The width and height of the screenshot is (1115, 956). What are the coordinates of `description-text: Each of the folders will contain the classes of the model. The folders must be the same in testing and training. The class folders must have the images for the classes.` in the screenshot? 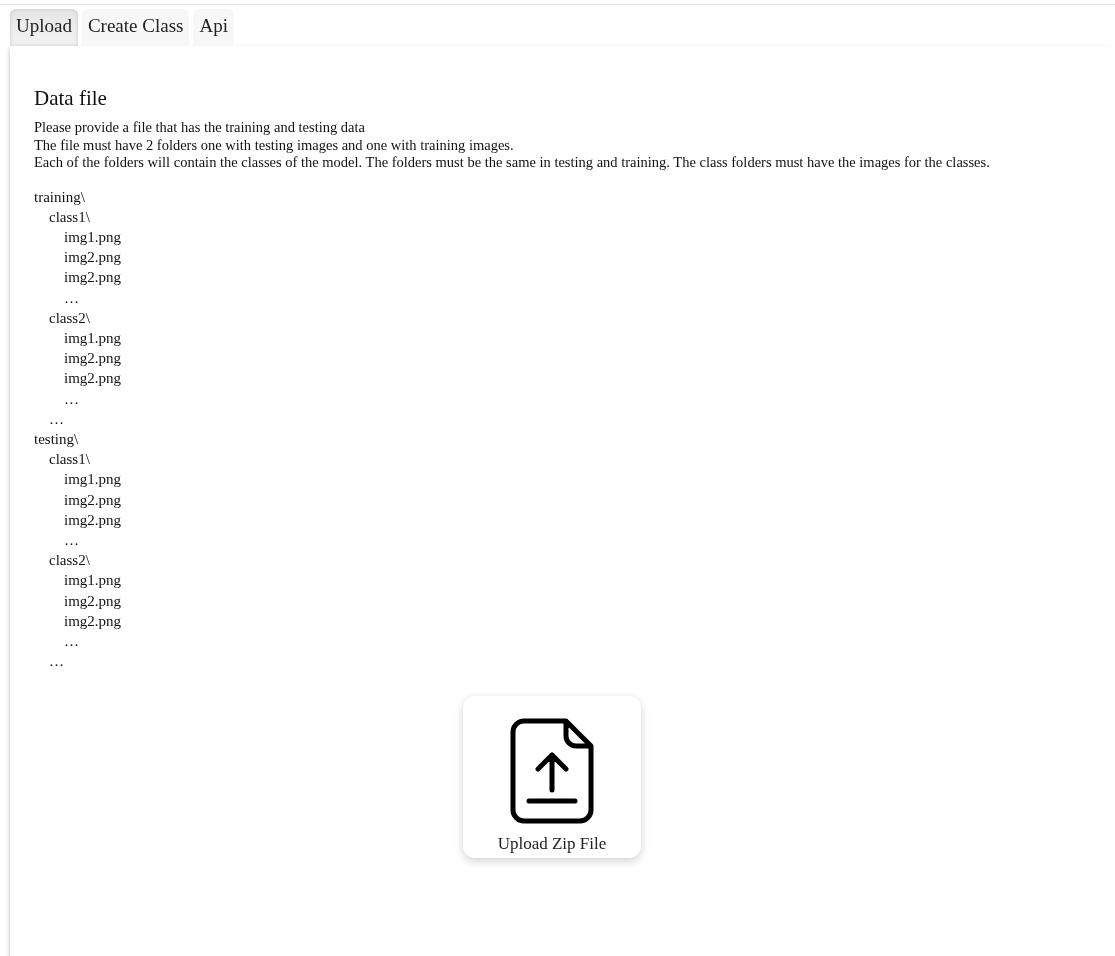 It's located at (512, 163).